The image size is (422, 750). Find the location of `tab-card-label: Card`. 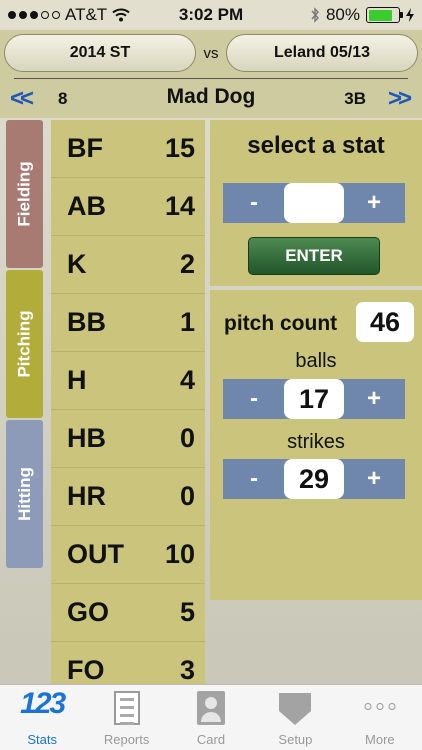

tab-card-label: Card is located at coordinates (211, 739).